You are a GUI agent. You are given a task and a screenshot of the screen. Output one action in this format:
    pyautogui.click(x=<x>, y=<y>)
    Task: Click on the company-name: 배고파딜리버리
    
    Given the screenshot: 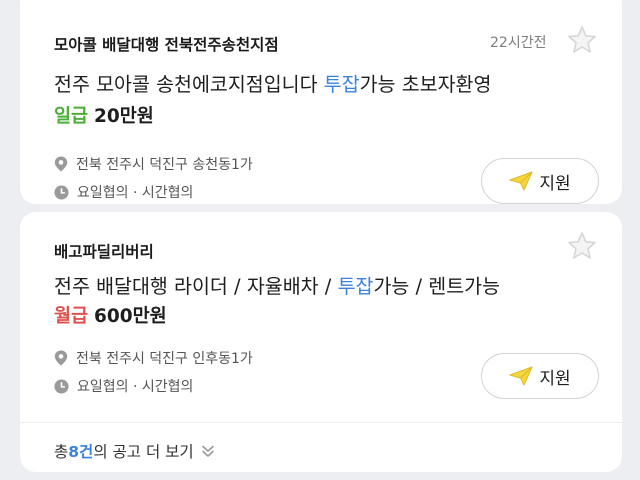 What is the action you would take?
    pyautogui.click(x=104, y=252)
    